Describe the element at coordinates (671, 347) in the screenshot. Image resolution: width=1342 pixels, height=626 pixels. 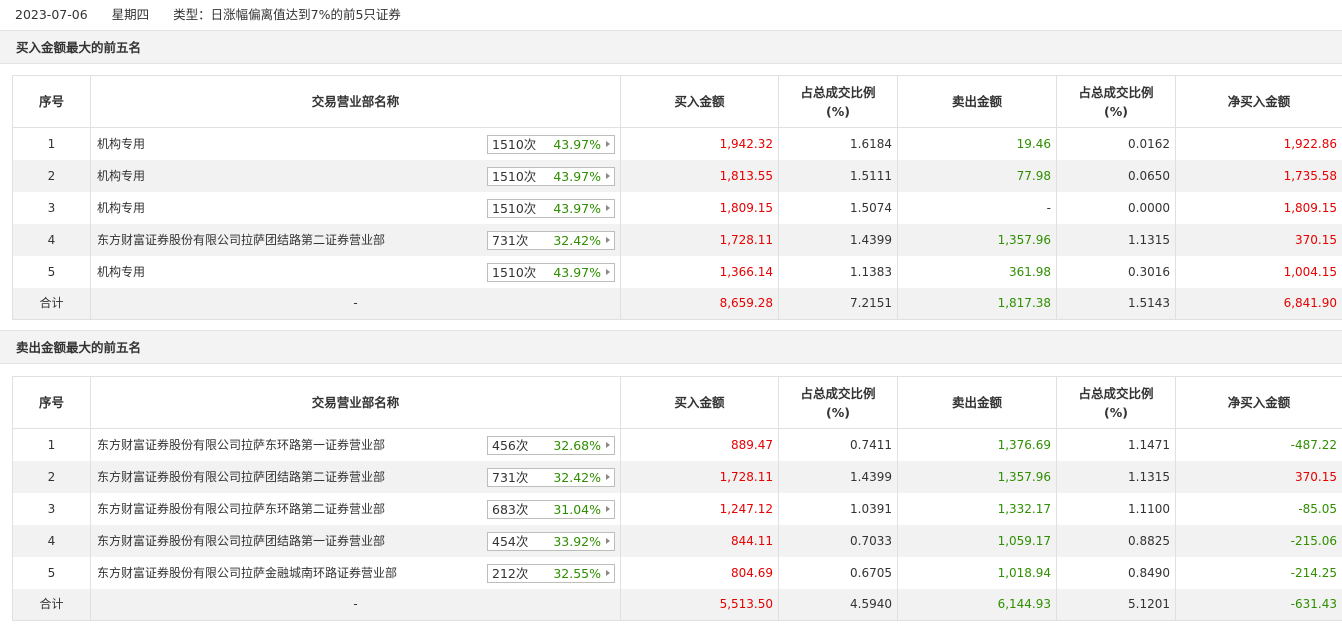
I see `sell-section-title-bar: 卖出金额最大的前五名` at that location.